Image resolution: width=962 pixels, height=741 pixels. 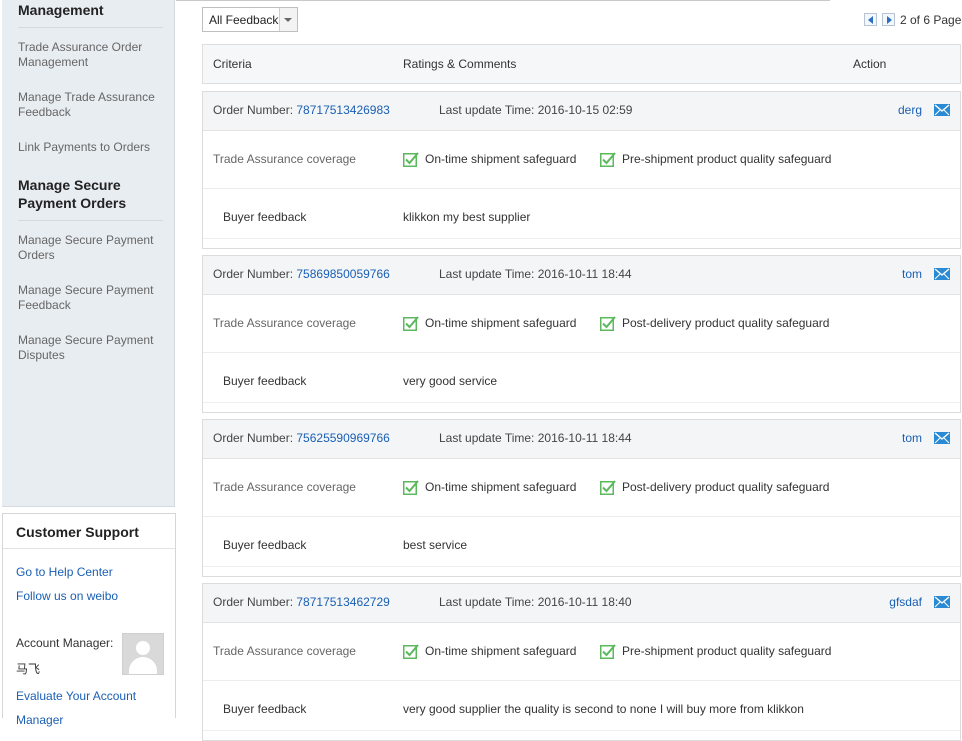 I want to click on sidebar-item-secure-payment-disputes: Manage Secure Payment Disputes, so click(x=93, y=348).